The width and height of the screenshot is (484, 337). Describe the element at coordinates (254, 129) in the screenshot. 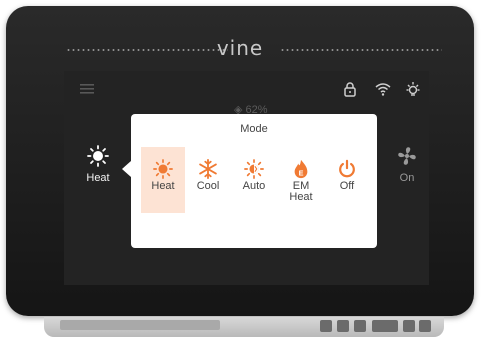

I see `mode-dialog-title: Mode` at that location.